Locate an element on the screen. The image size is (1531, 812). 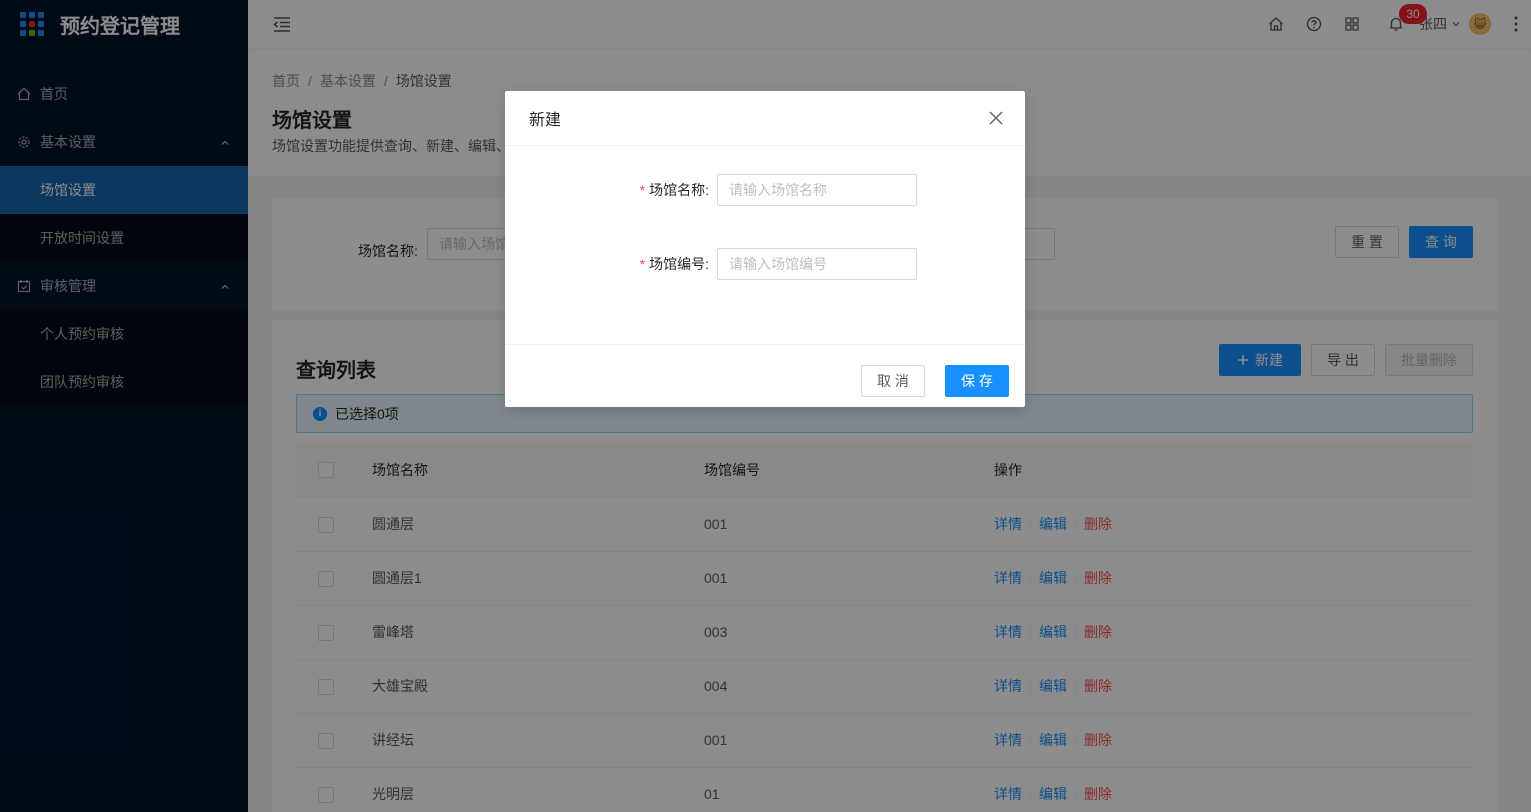
modal-header: 新建 is located at coordinates (765, 118).